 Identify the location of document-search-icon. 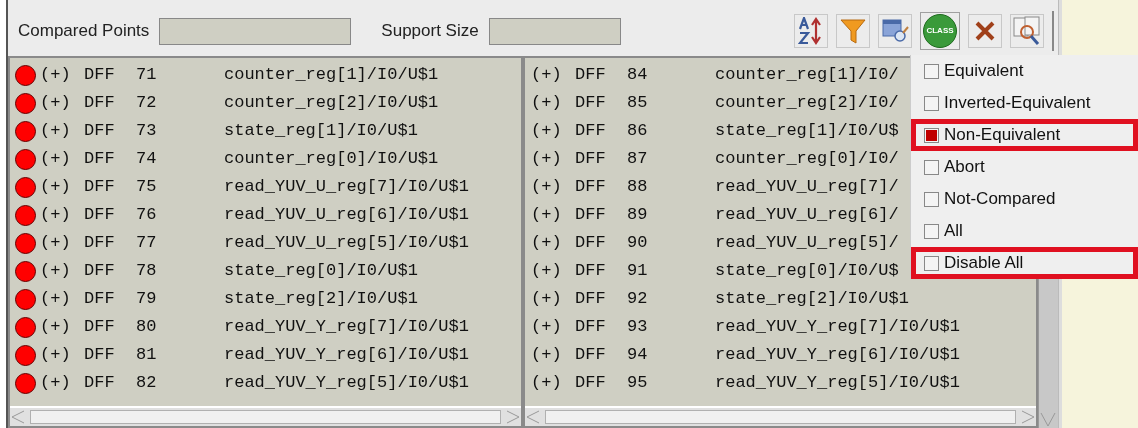
(1027, 31).